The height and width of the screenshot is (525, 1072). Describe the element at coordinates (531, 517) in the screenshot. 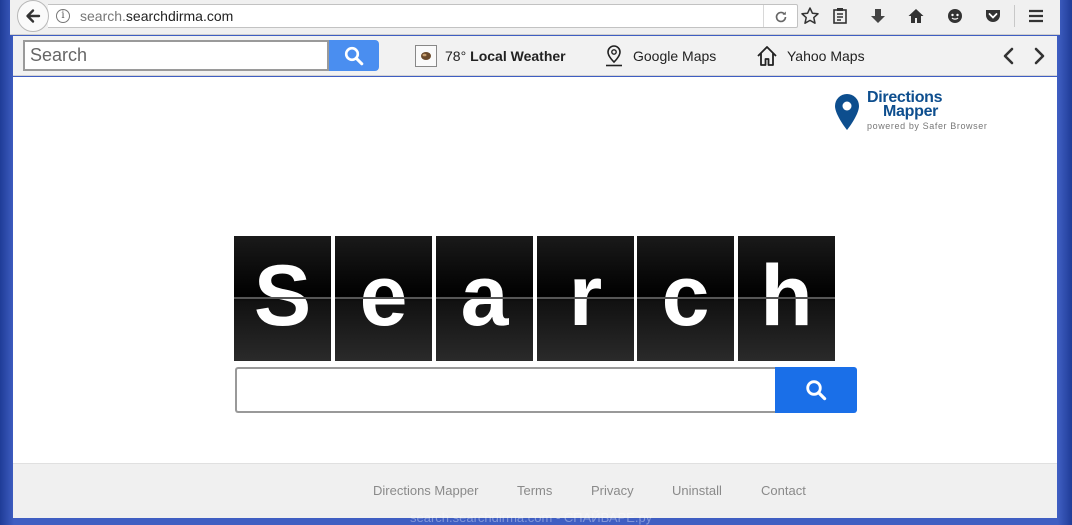

I see `watermark-text: search.searchdirma.com - СПАЙВАРЕ.ру` at that location.